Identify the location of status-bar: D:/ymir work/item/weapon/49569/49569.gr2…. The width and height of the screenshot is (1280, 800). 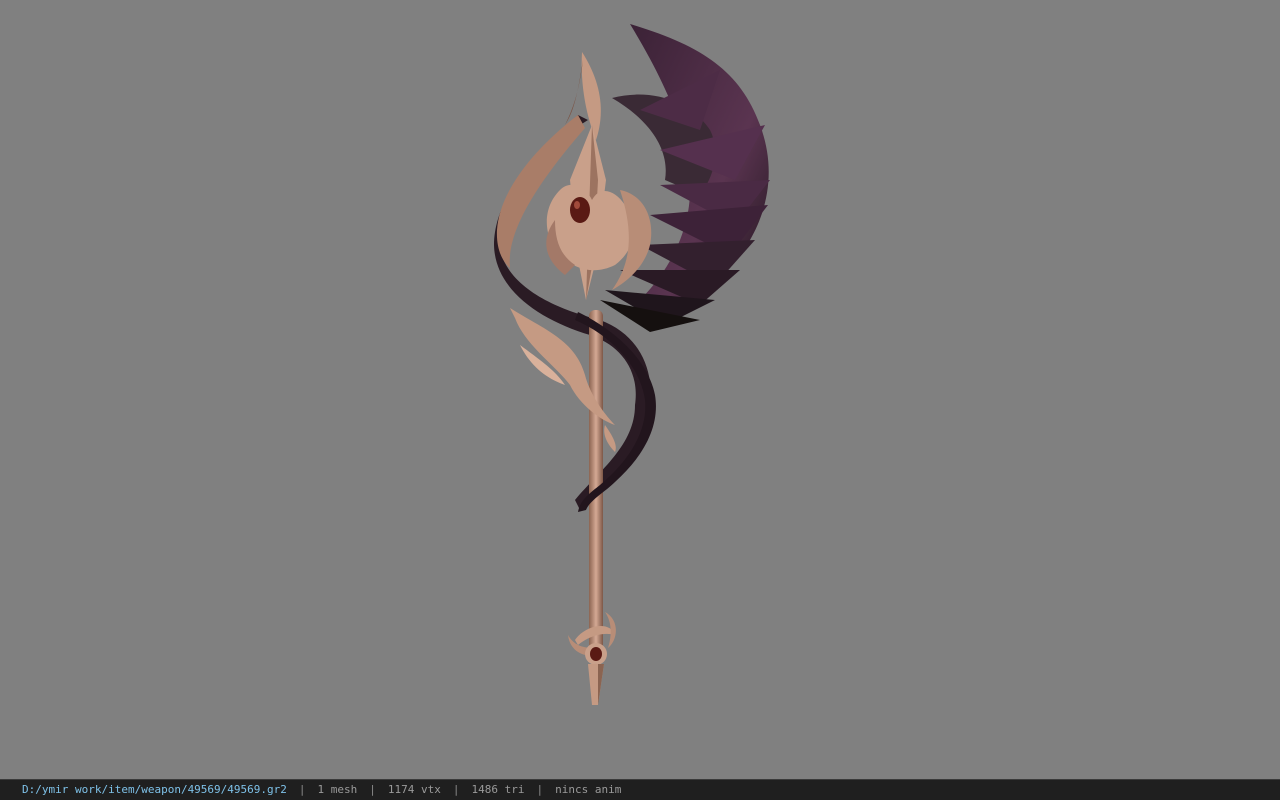
(640, 789).